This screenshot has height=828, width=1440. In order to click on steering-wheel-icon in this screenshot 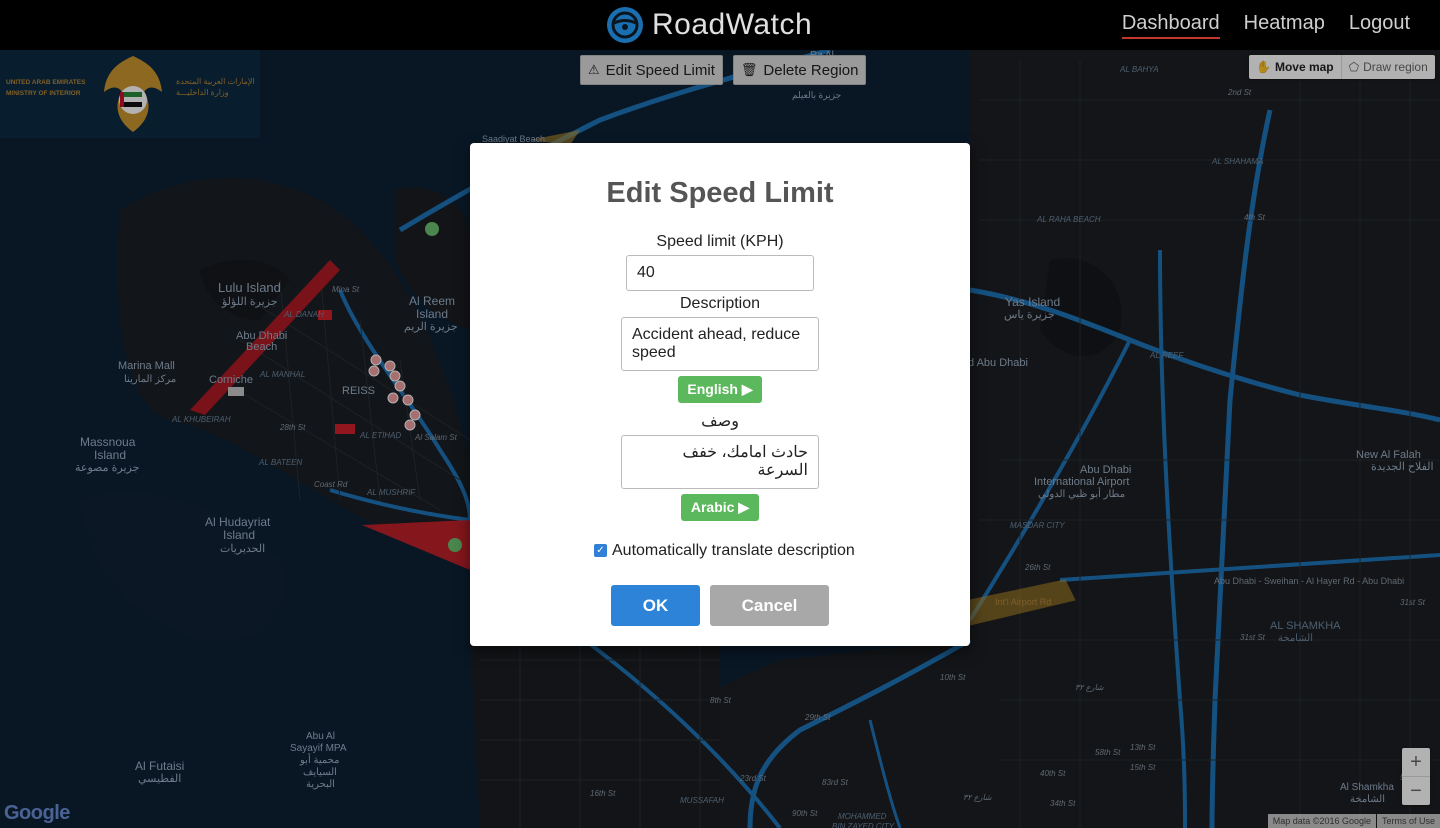, I will do `click(625, 25)`.